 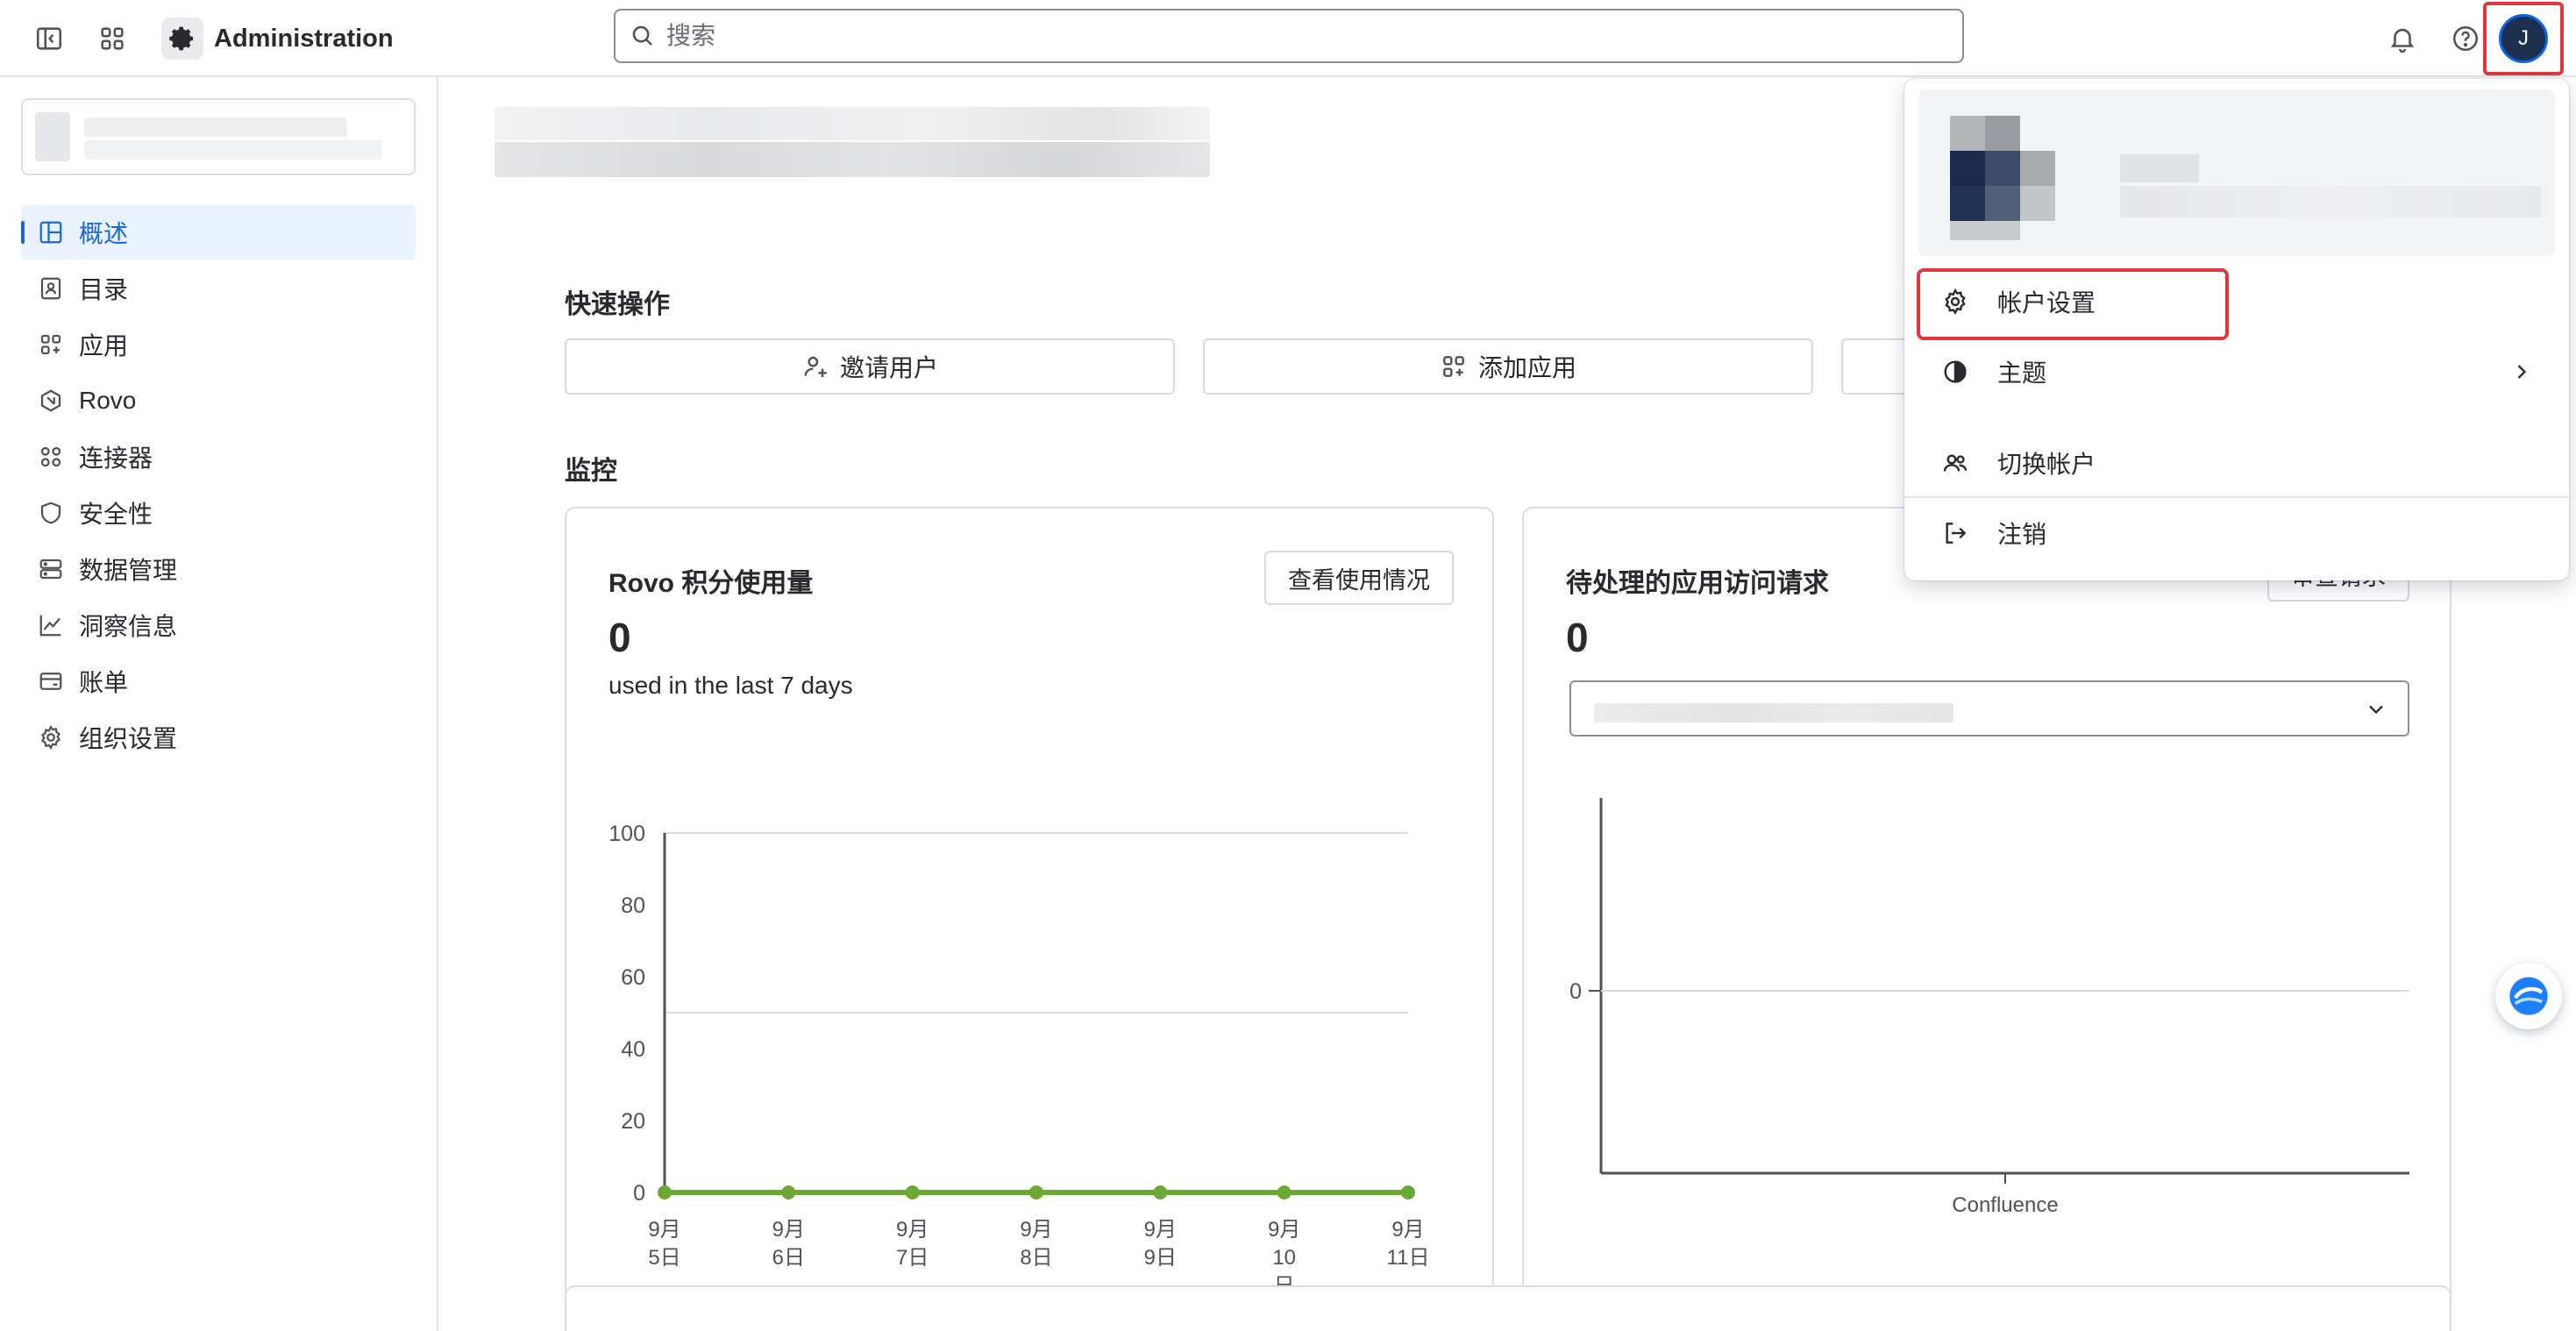 What do you see at coordinates (1577, 637) in the screenshot?
I see `requests-value: 0` at bounding box center [1577, 637].